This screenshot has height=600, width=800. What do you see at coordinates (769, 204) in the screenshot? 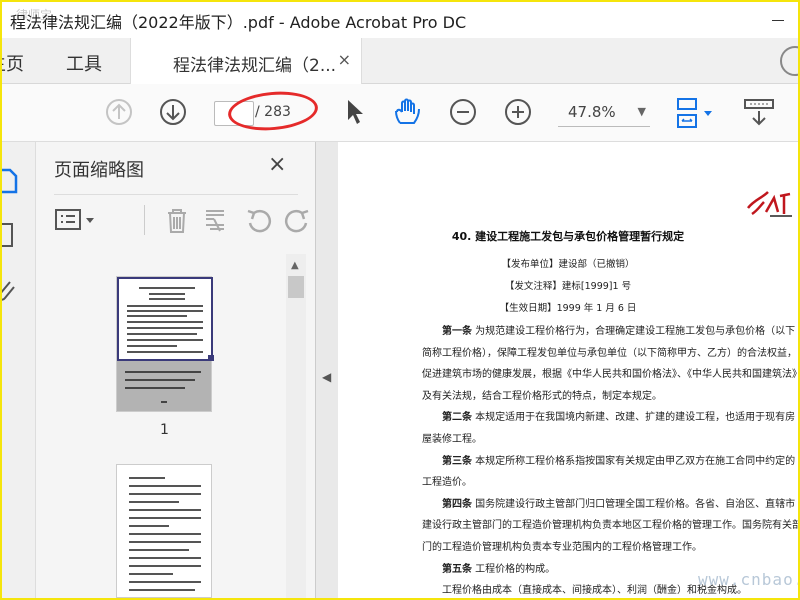
I see `publisher-logo` at bounding box center [769, 204].